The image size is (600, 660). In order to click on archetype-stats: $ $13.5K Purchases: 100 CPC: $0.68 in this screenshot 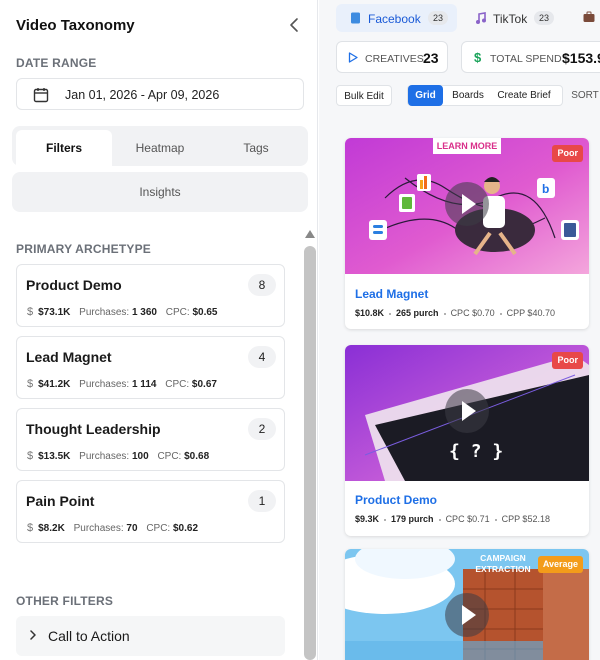, I will do `click(118, 456)`.